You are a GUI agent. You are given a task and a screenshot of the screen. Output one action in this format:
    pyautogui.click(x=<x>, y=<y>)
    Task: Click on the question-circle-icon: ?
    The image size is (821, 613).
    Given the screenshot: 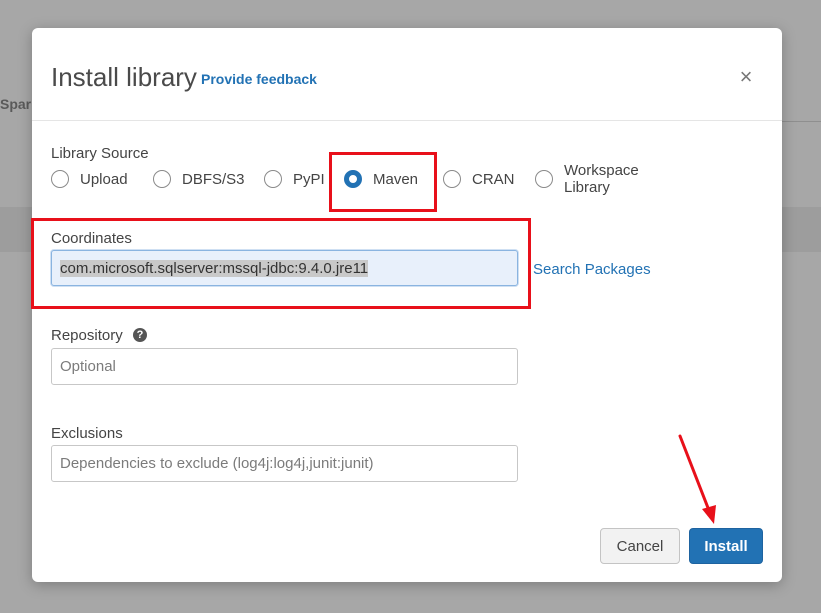 What is the action you would take?
    pyautogui.click(x=140, y=335)
    